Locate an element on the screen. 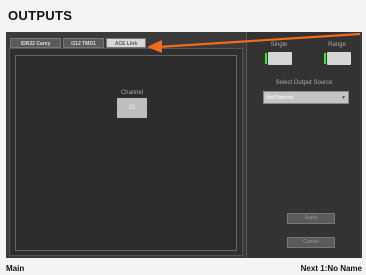 The width and height of the screenshot is (366, 275). range-button is located at coordinates (337, 58).